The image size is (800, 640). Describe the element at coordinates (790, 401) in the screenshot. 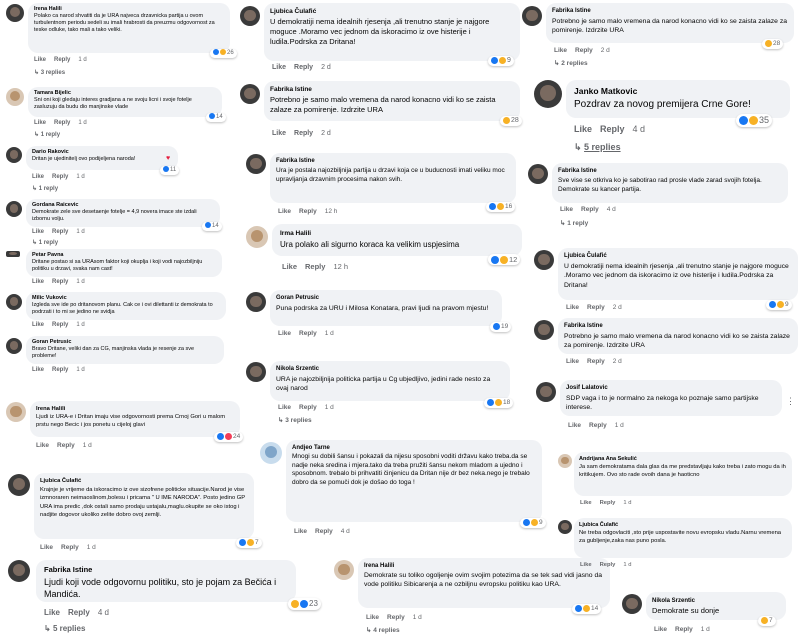

I see `more-options-icon: ⋮` at that location.